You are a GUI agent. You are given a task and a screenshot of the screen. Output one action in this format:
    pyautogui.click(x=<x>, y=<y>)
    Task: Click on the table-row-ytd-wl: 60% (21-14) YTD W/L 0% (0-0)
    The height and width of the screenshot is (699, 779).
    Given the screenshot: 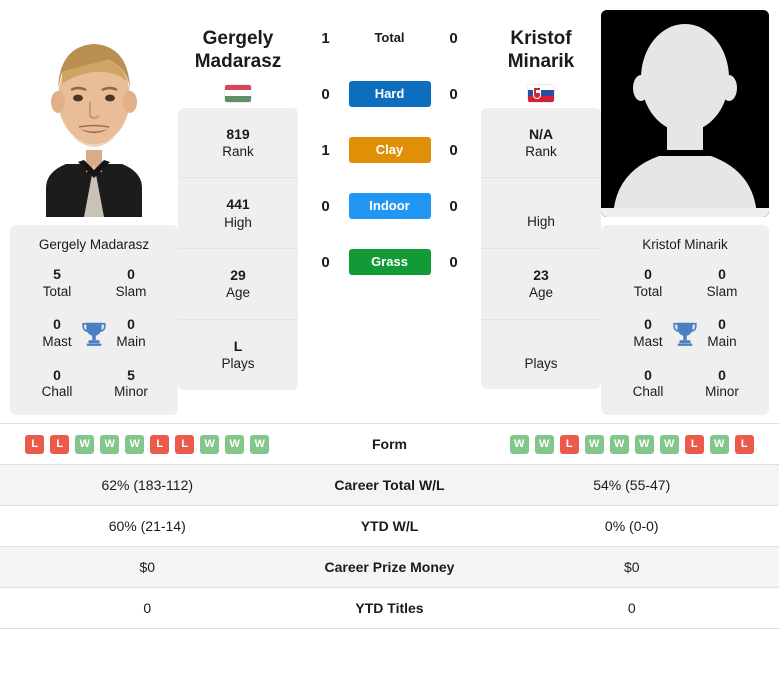 What is the action you would take?
    pyautogui.click(x=389, y=527)
    